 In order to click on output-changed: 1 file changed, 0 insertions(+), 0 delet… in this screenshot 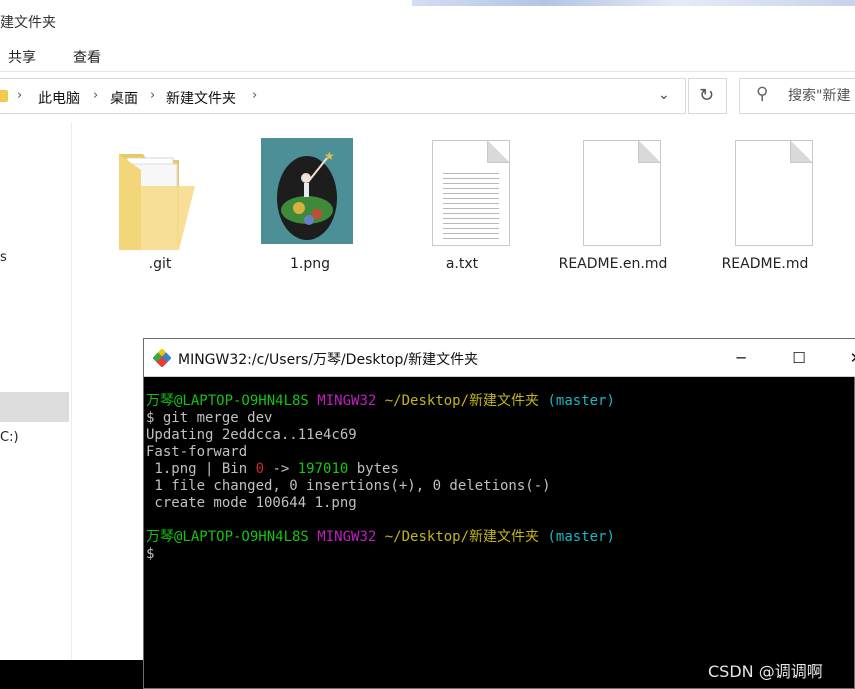, I will do `click(348, 486)`.